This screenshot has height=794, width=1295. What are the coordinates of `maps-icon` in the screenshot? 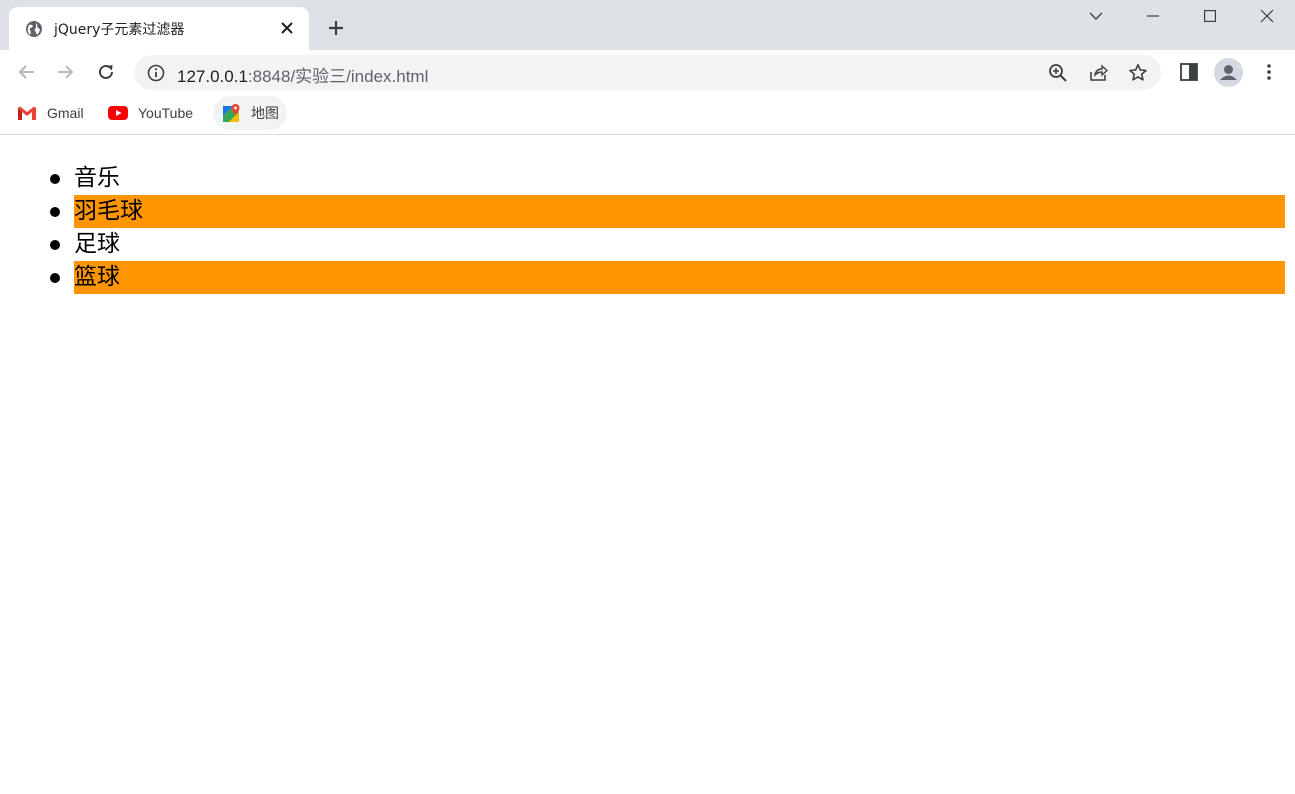 It's located at (231, 113).